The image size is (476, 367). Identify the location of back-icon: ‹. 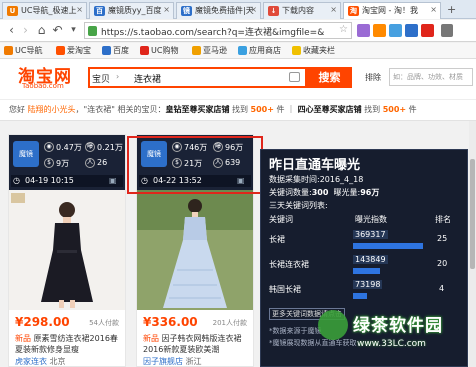
(11, 30).